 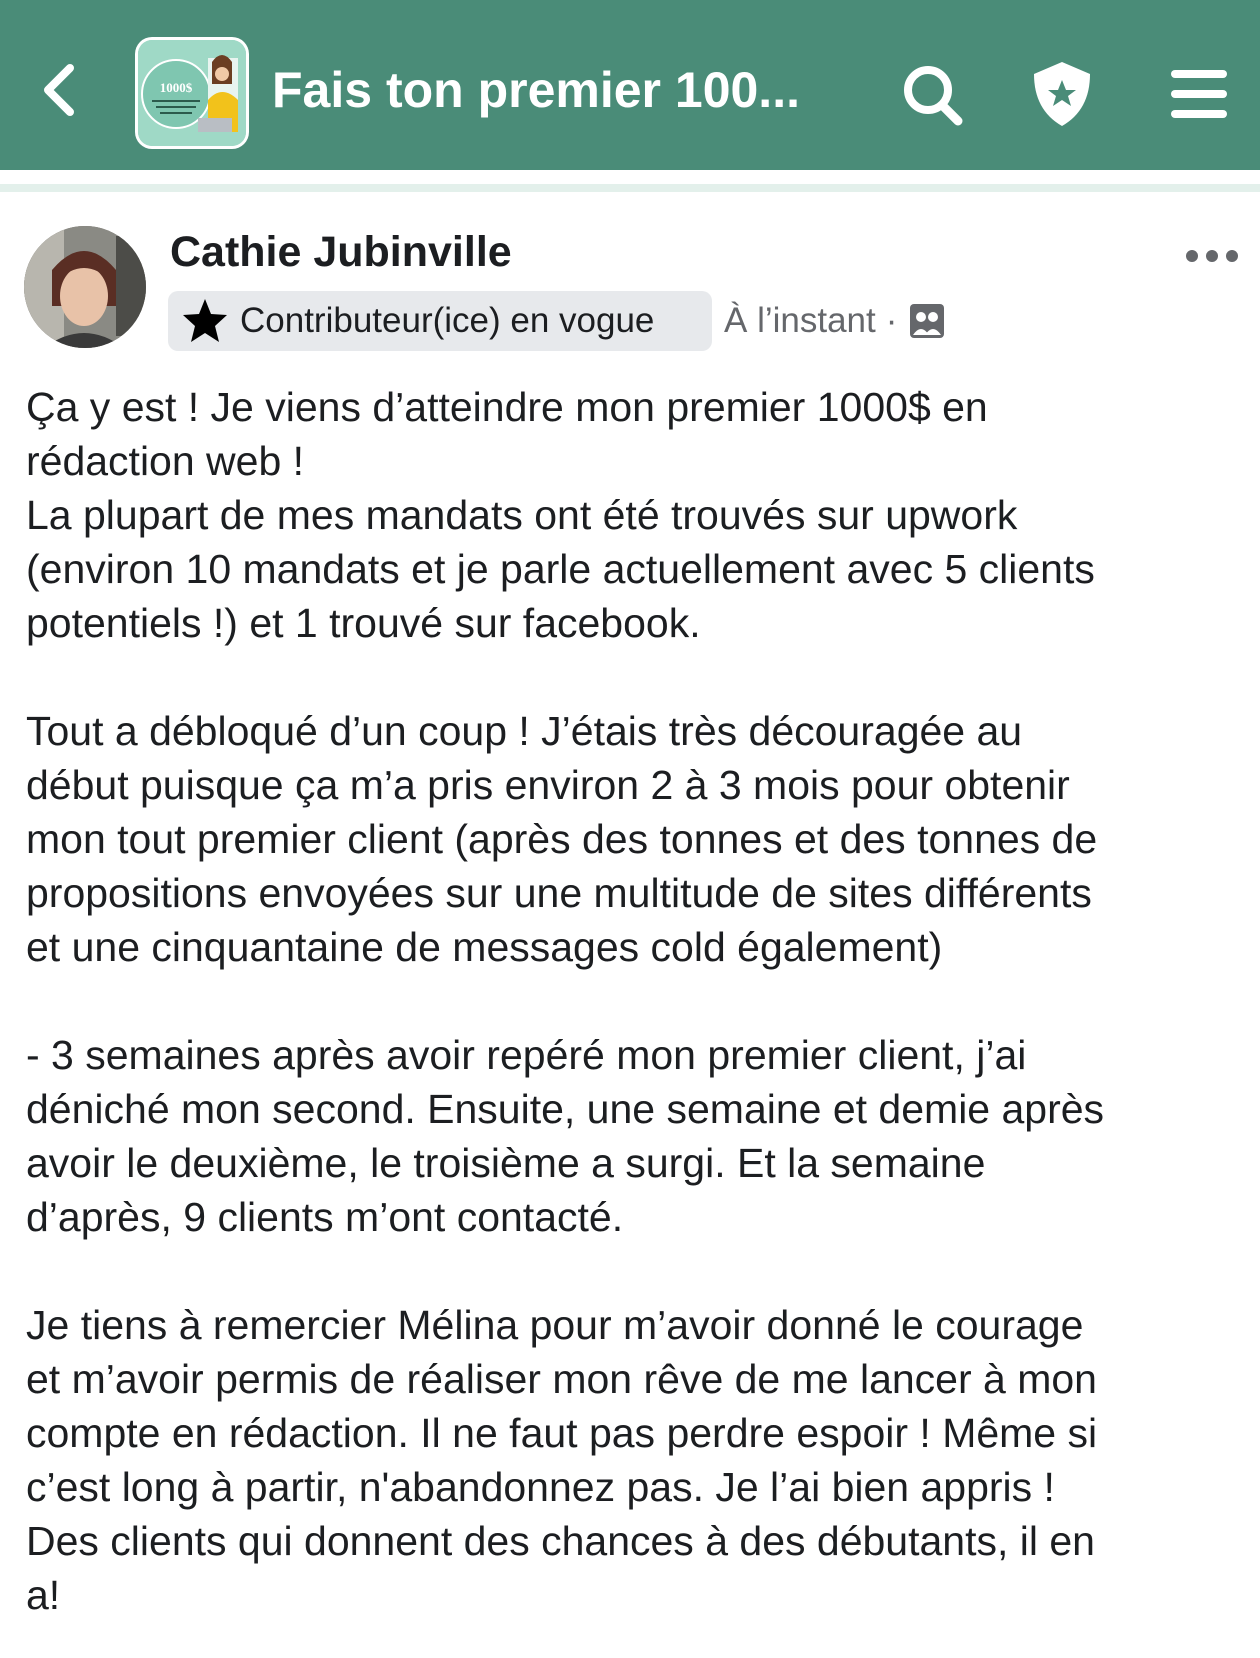 What do you see at coordinates (205, 320) in the screenshot?
I see `star-icon` at bounding box center [205, 320].